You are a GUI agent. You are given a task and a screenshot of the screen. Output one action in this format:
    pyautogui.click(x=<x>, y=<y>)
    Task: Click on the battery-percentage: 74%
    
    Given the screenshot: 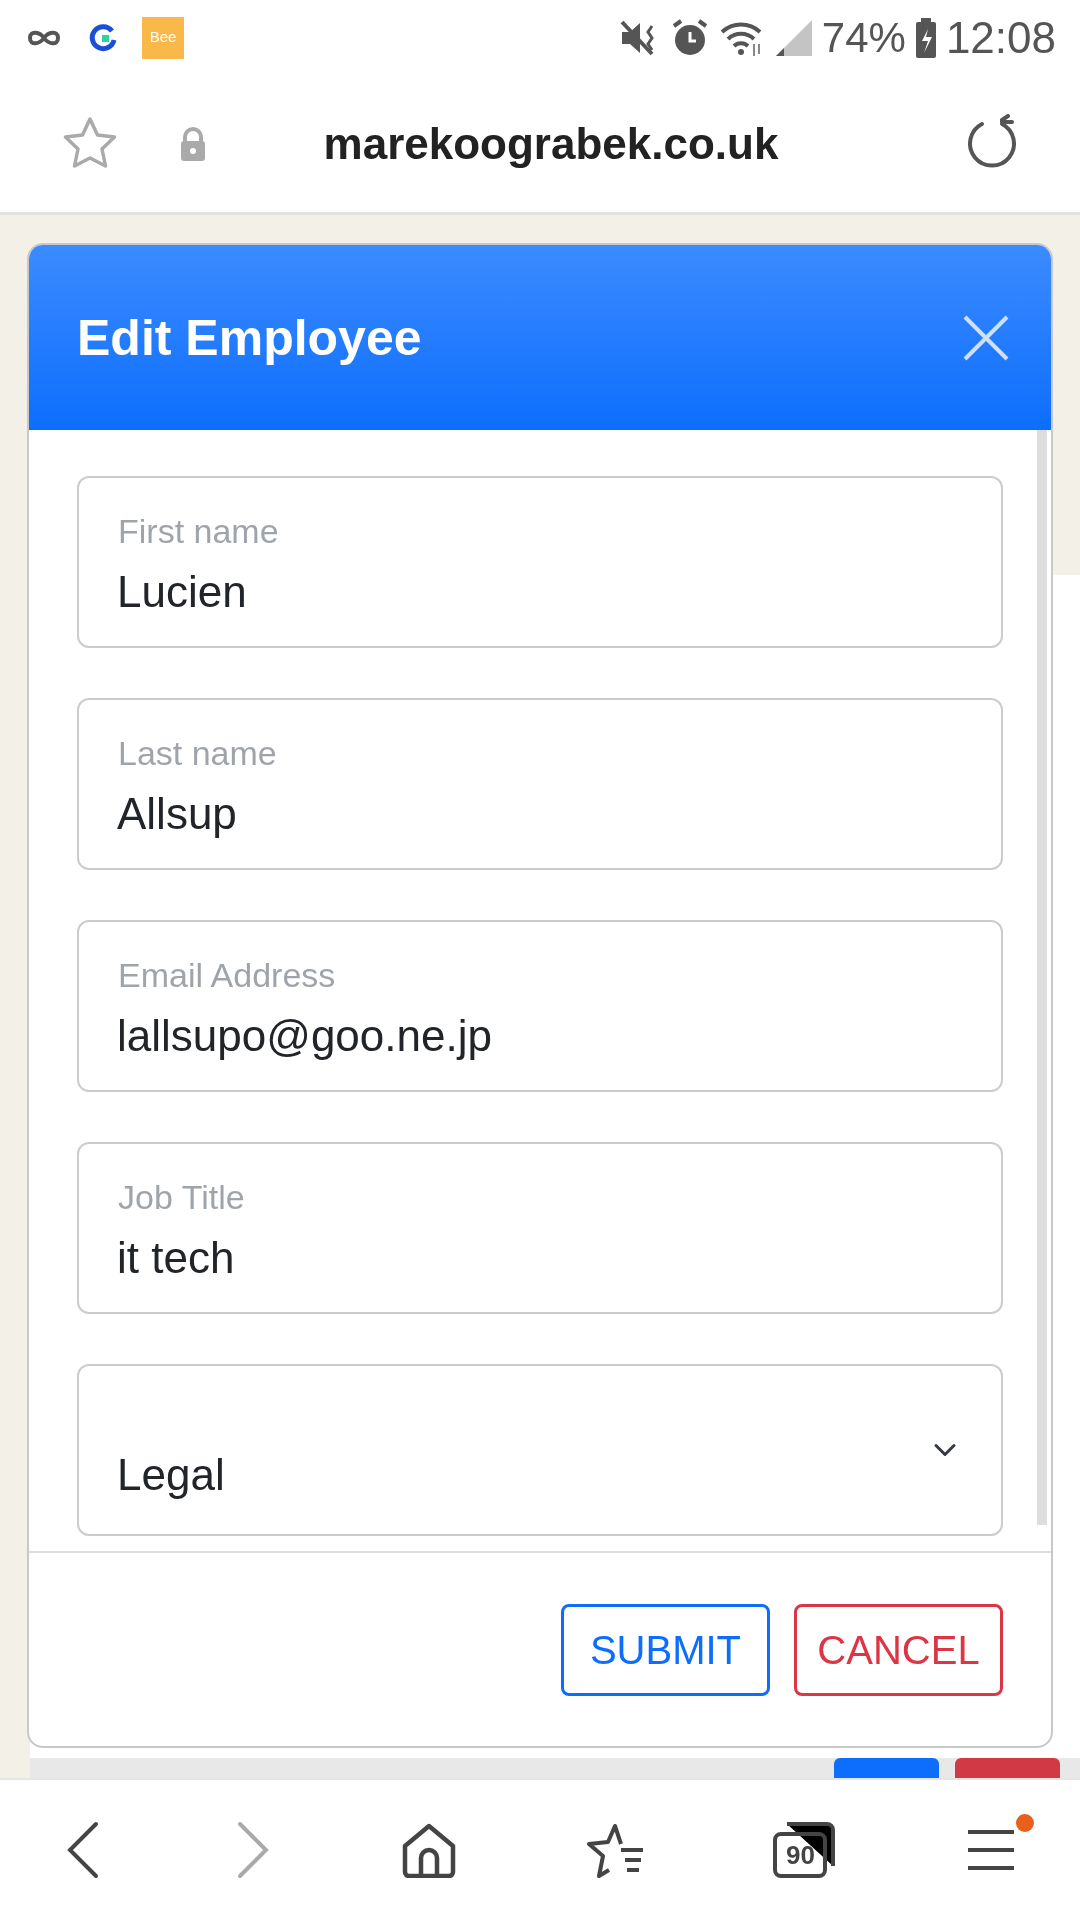 What is the action you would take?
    pyautogui.click(x=863, y=38)
    